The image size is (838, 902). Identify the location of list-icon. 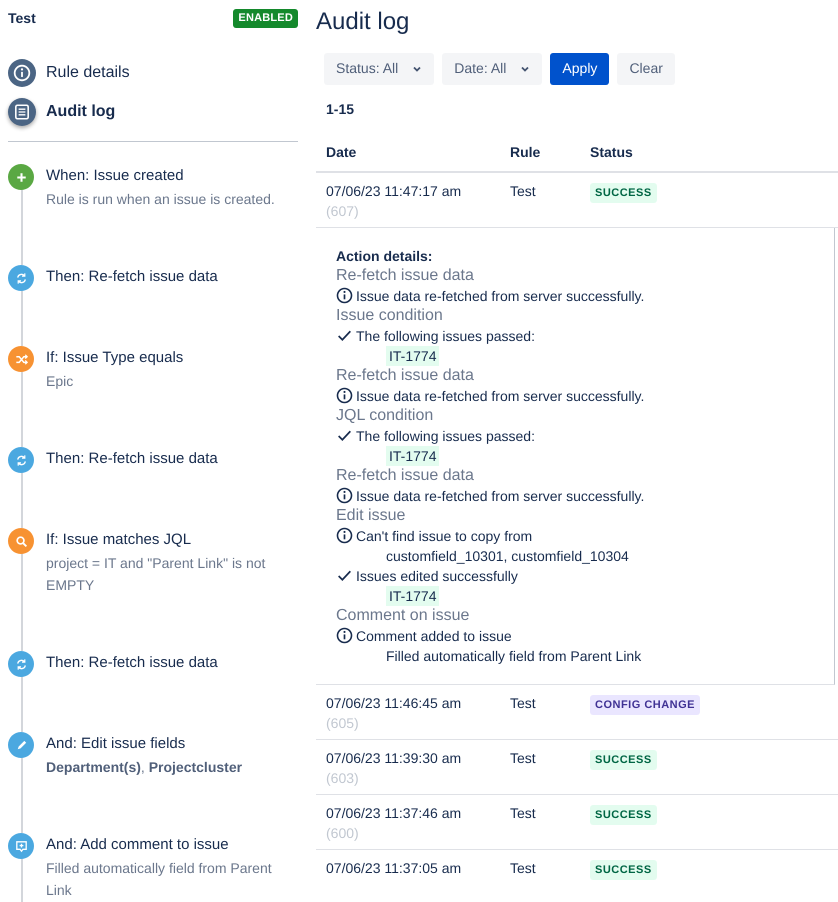
(22, 111).